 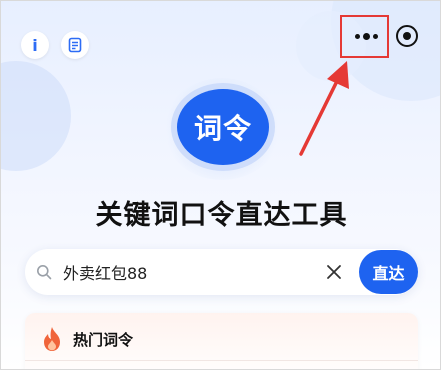 I want to click on flame-icon, so click(x=52, y=339).